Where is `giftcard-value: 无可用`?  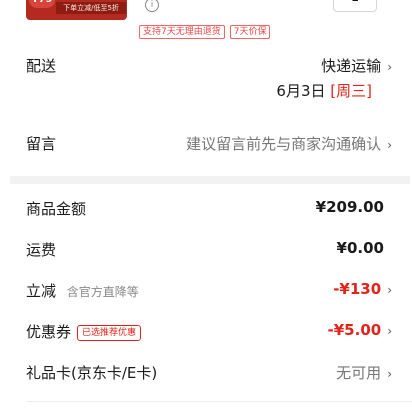 giftcard-value: 无可用 is located at coordinates (359, 373).